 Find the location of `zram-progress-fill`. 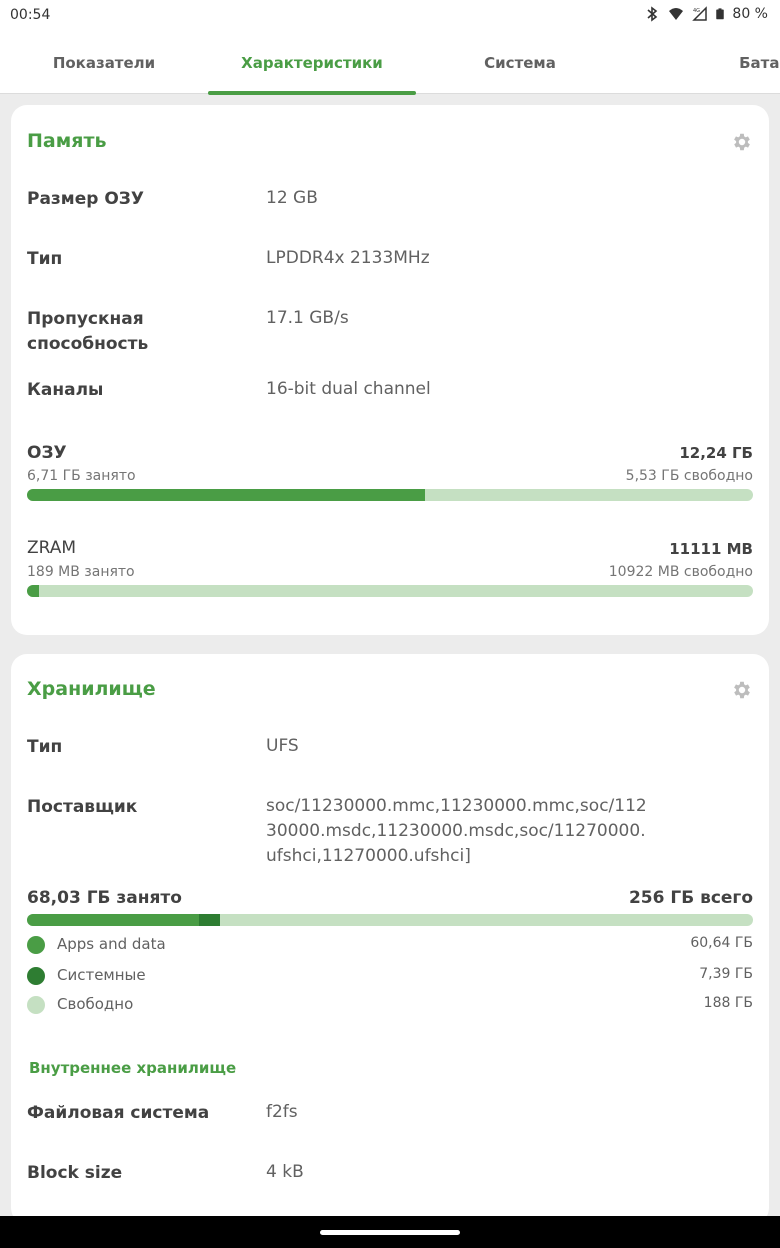

zram-progress-fill is located at coordinates (33, 591).